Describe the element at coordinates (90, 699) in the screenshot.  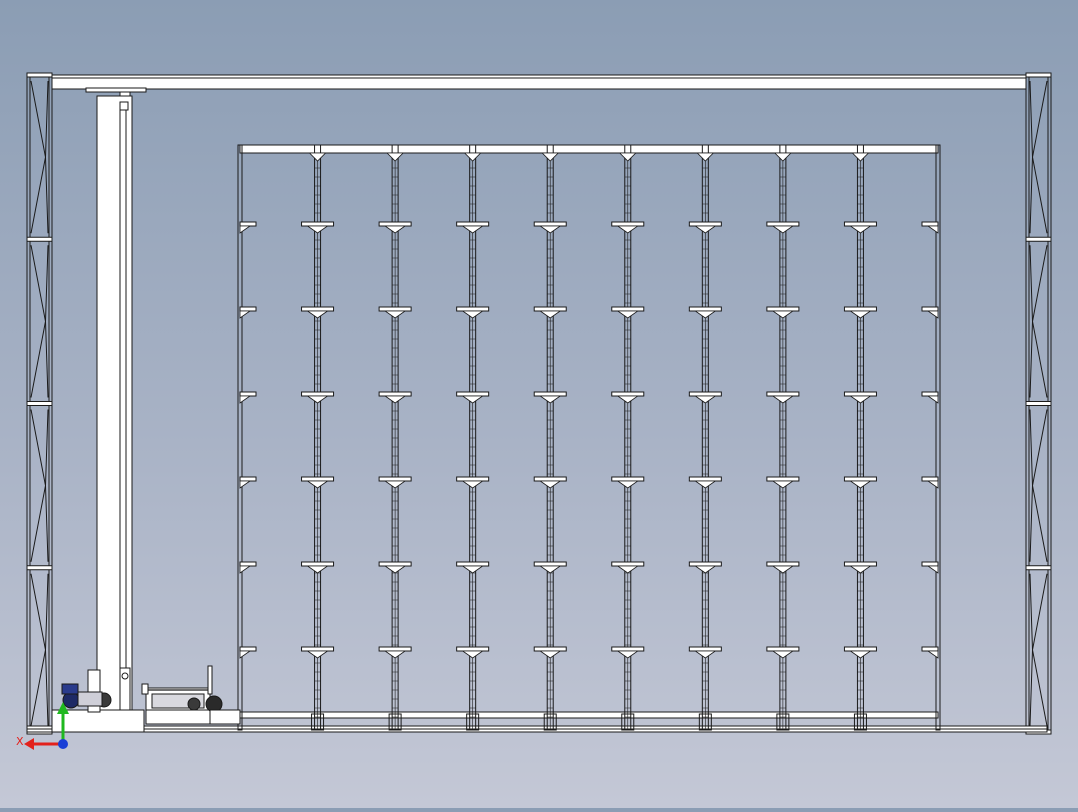
I see `crane-motor-housing` at that location.